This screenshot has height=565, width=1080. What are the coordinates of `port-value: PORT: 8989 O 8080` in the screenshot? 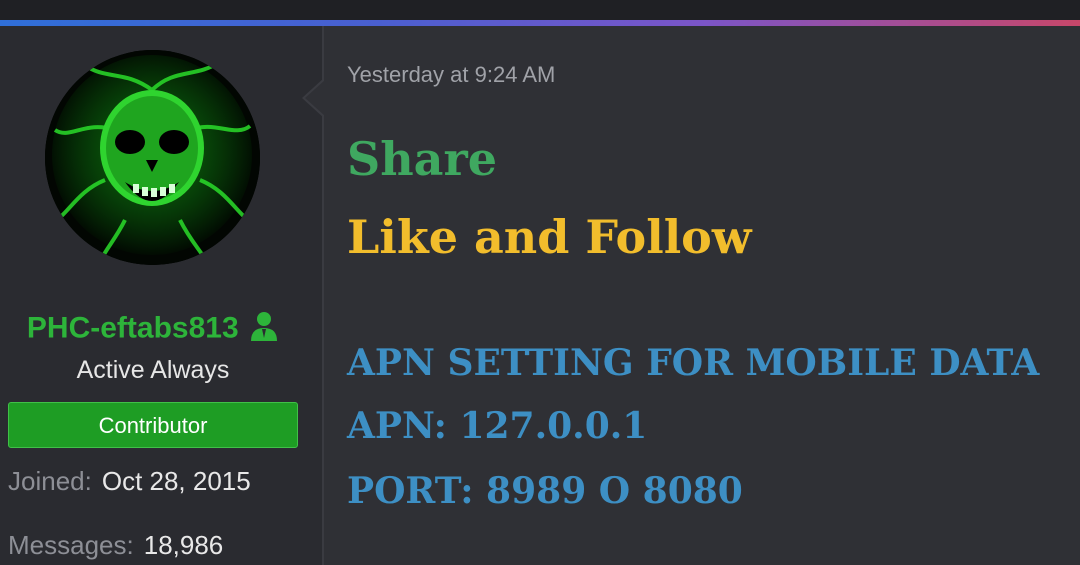 It's located at (545, 491).